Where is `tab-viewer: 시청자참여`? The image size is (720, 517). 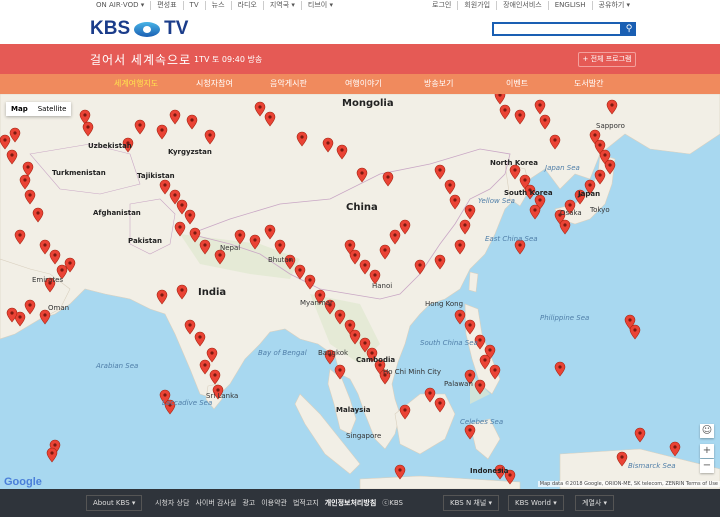 tab-viewer: 시청자참여 is located at coordinates (214, 84).